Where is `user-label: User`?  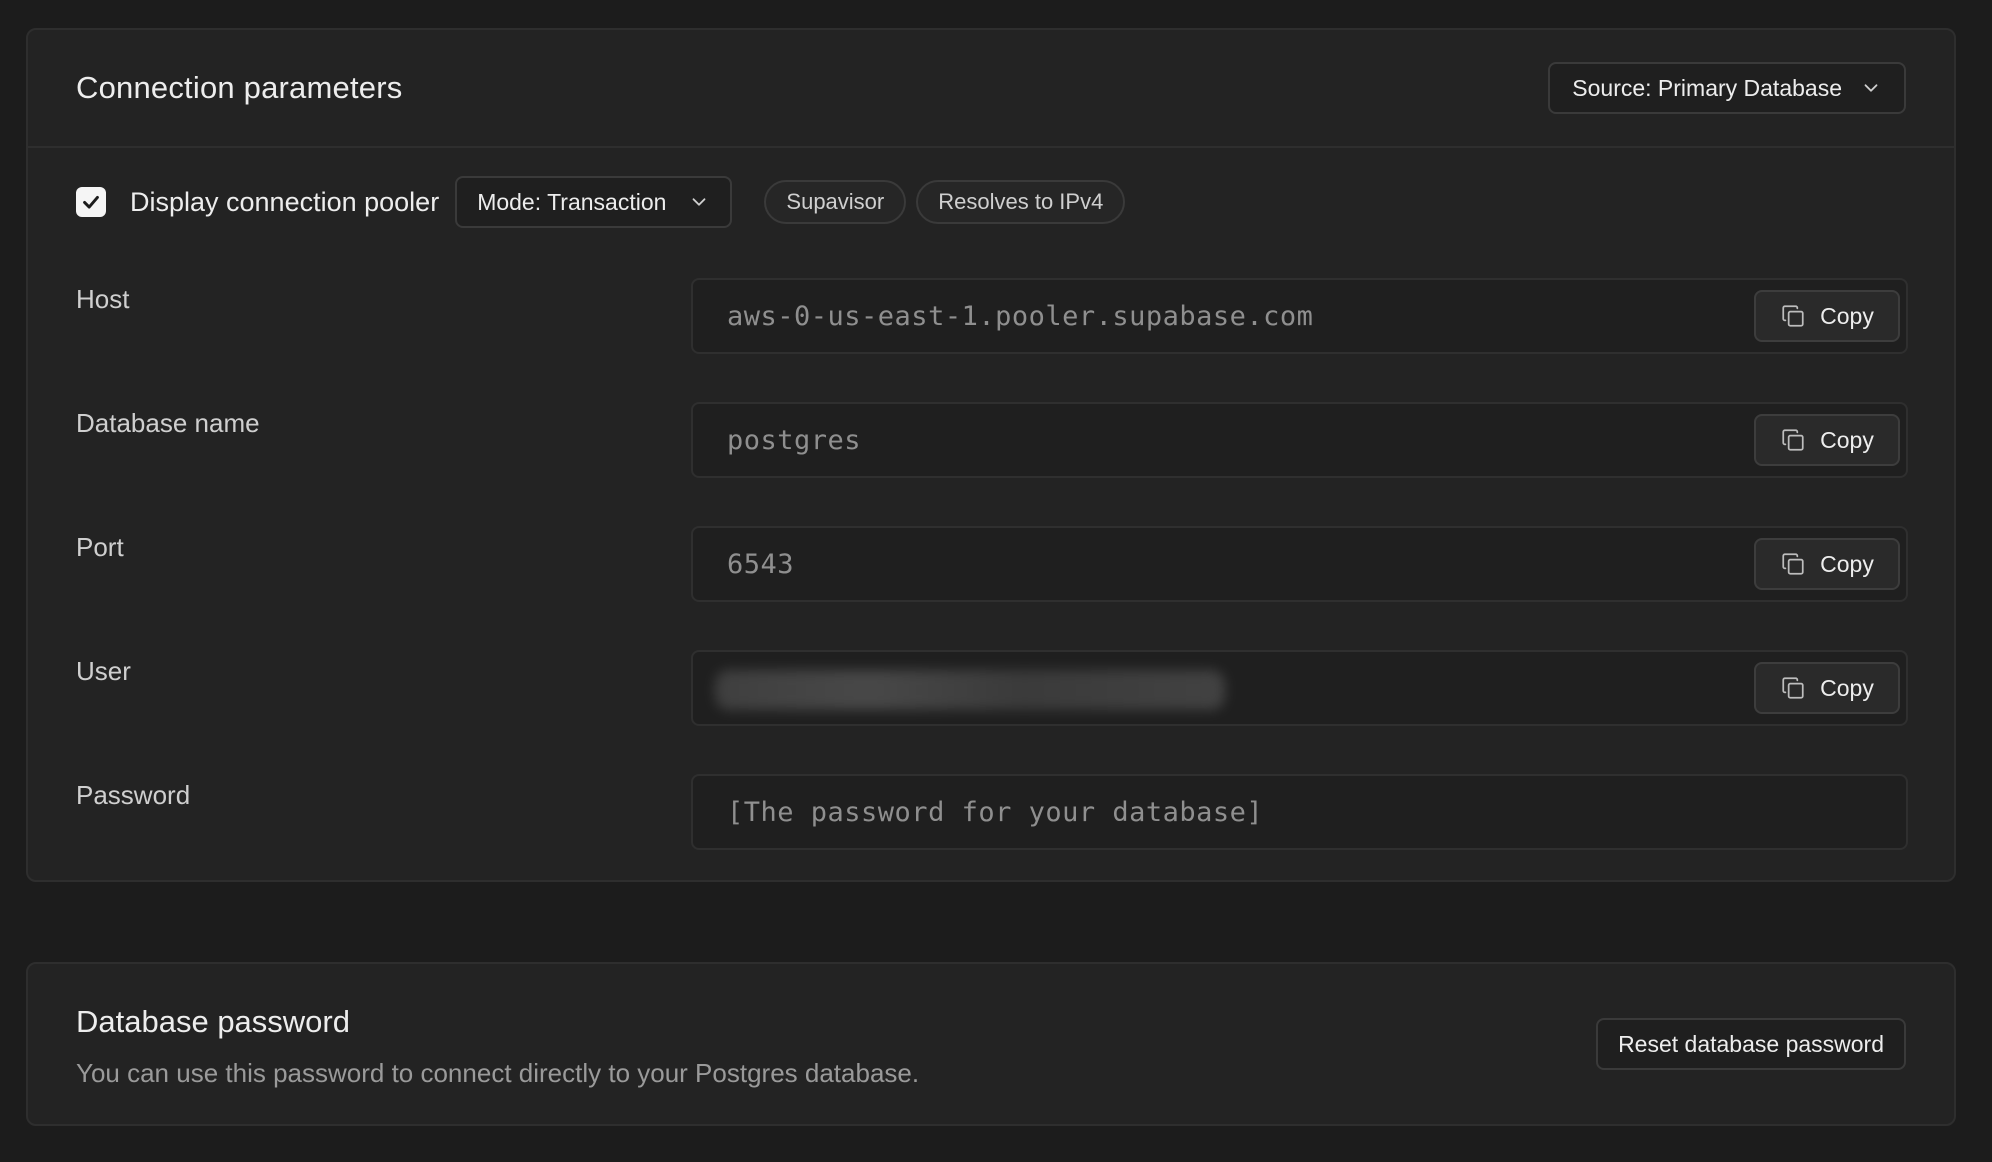 user-label: User is located at coordinates (103, 671).